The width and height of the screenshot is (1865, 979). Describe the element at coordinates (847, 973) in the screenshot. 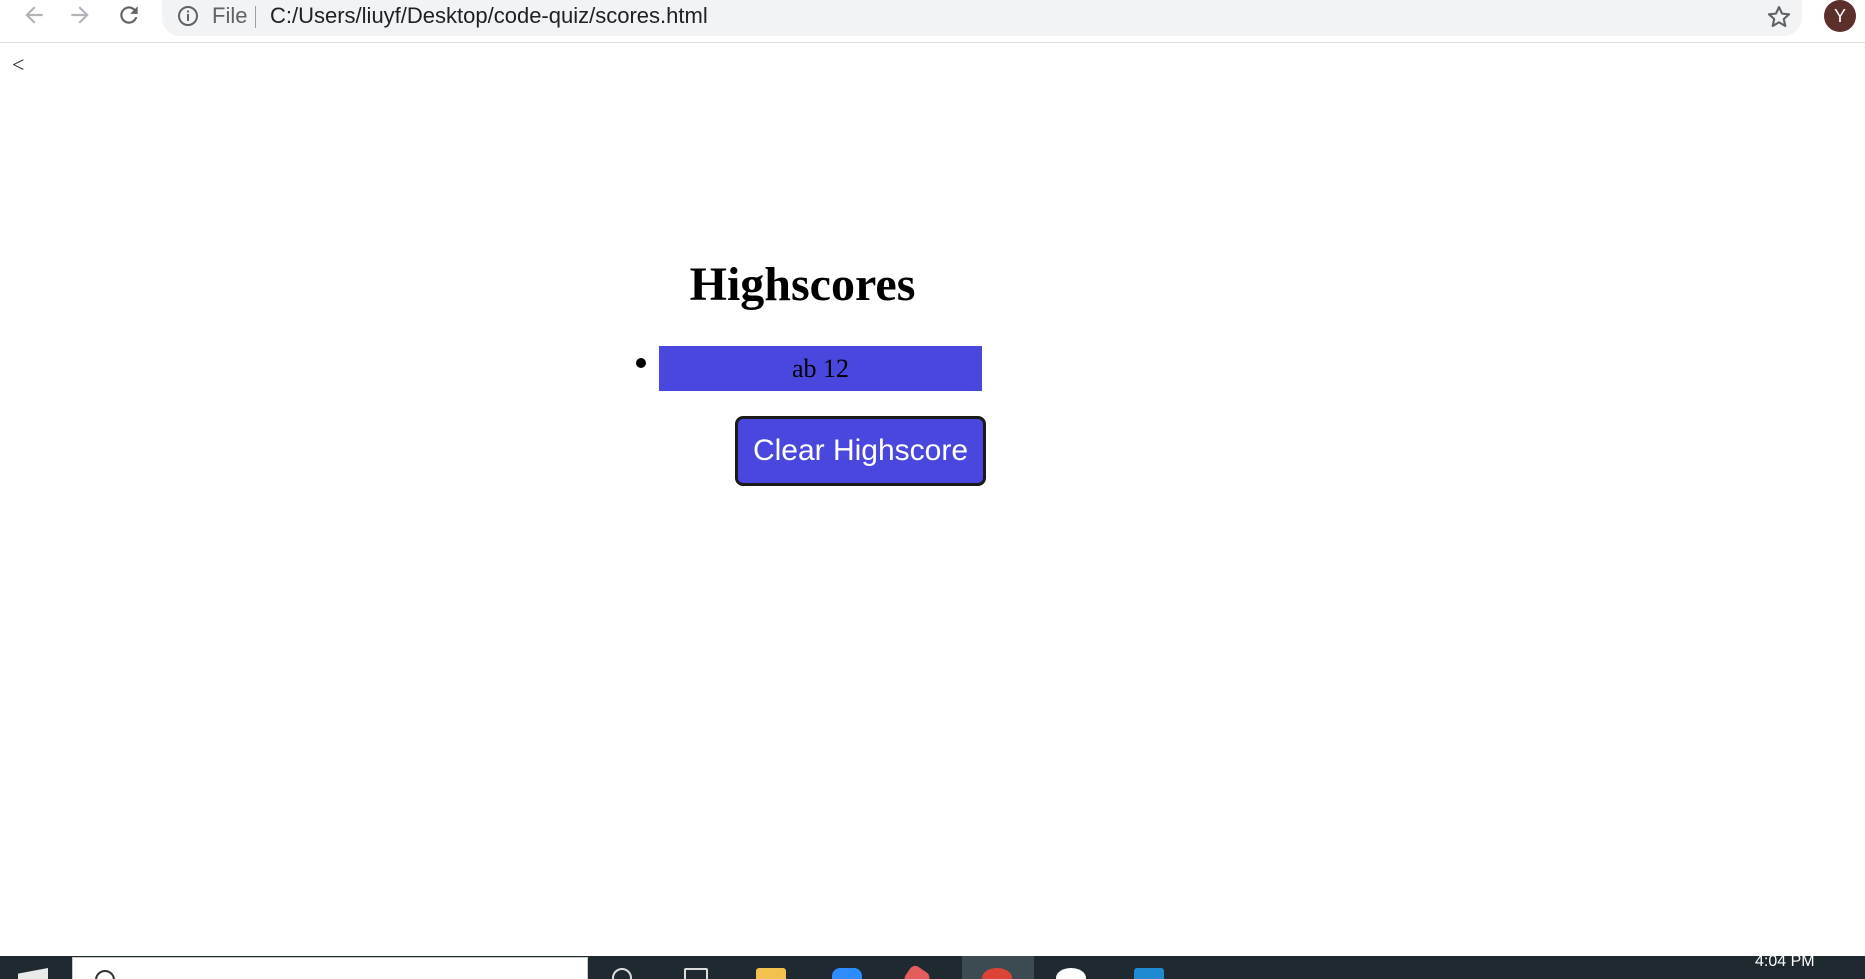

I see `zoom-icon` at that location.